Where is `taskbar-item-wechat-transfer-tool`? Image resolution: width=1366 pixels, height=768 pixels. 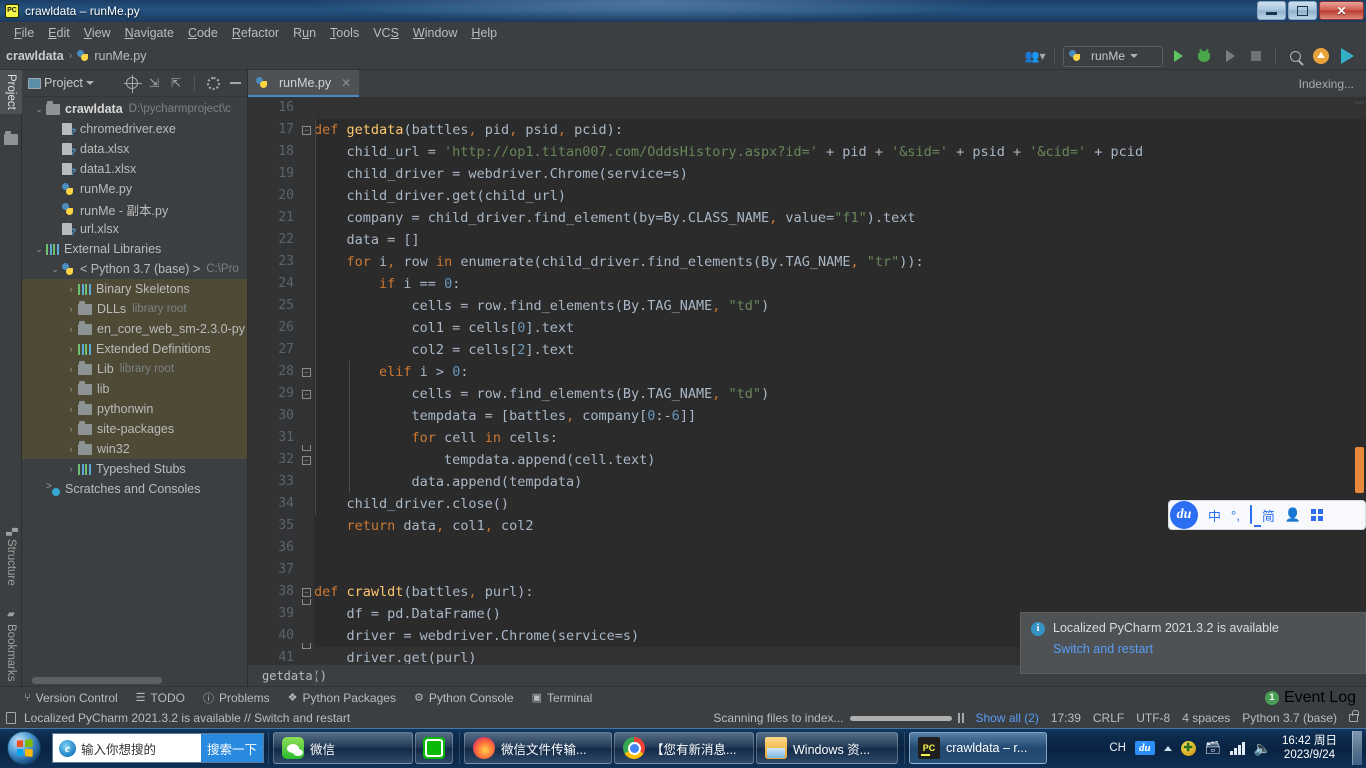 taskbar-item-wechat-transfer-tool is located at coordinates (434, 748).